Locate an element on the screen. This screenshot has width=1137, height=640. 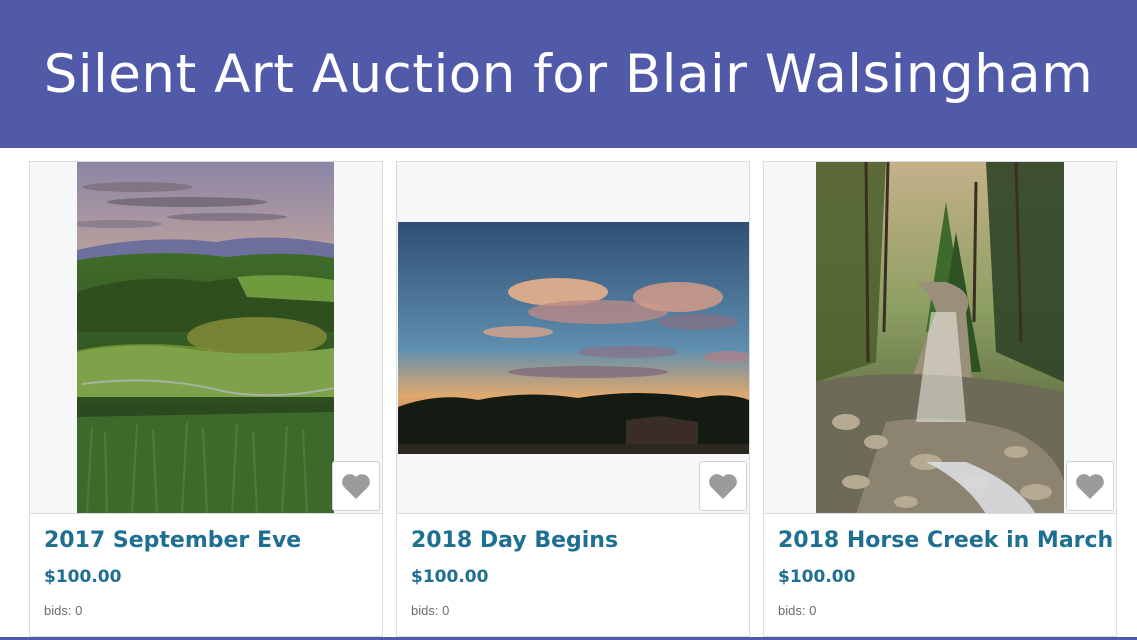
item-title: 2017 September Eve is located at coordinates (172, 540).